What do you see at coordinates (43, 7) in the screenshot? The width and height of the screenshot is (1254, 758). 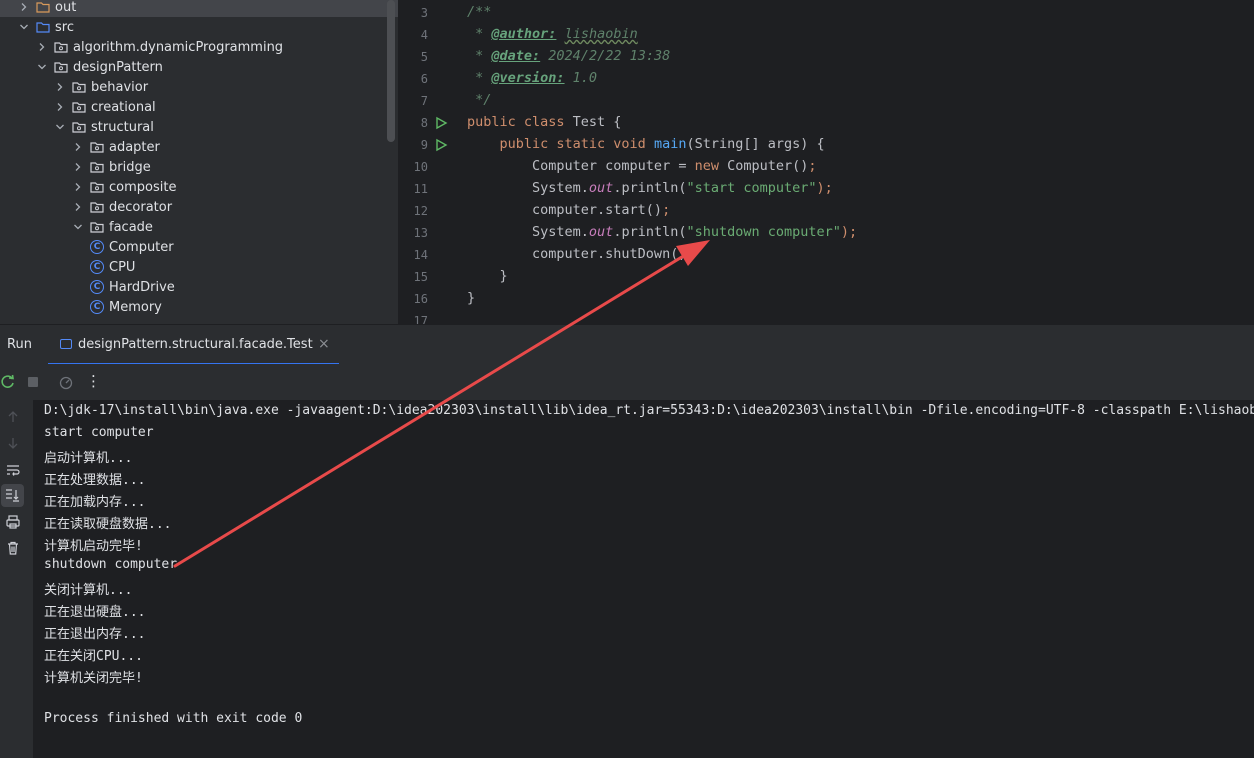 I see `folder-icon` at bounding box center [43, 7].